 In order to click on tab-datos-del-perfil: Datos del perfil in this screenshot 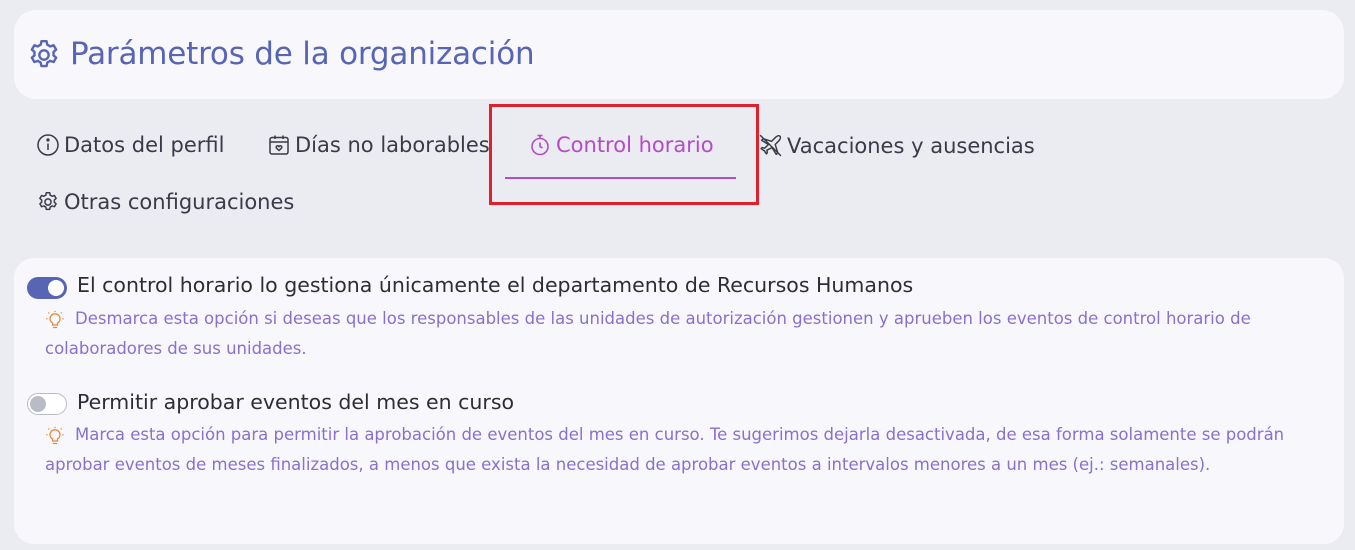, I will do `click(130, 145)`.